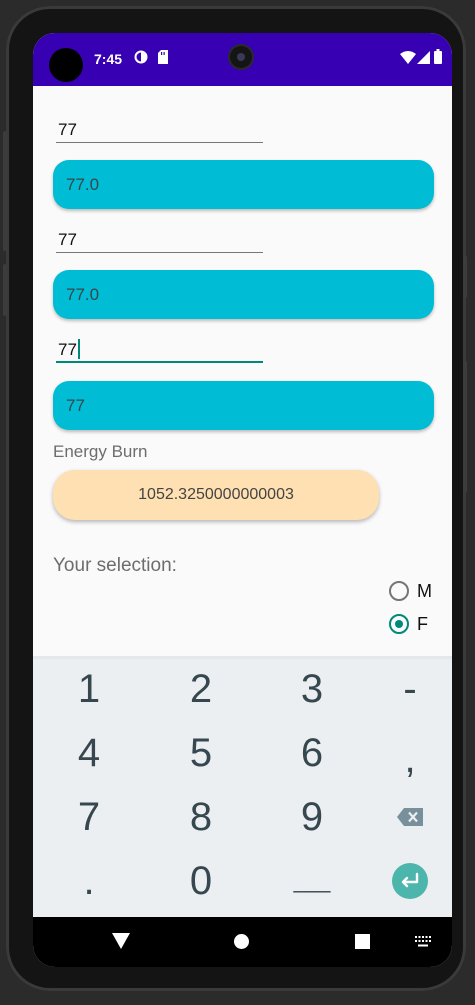 This screenshot has width=475, height=1005. I want to click on key-6: 6, so click(312, 753).